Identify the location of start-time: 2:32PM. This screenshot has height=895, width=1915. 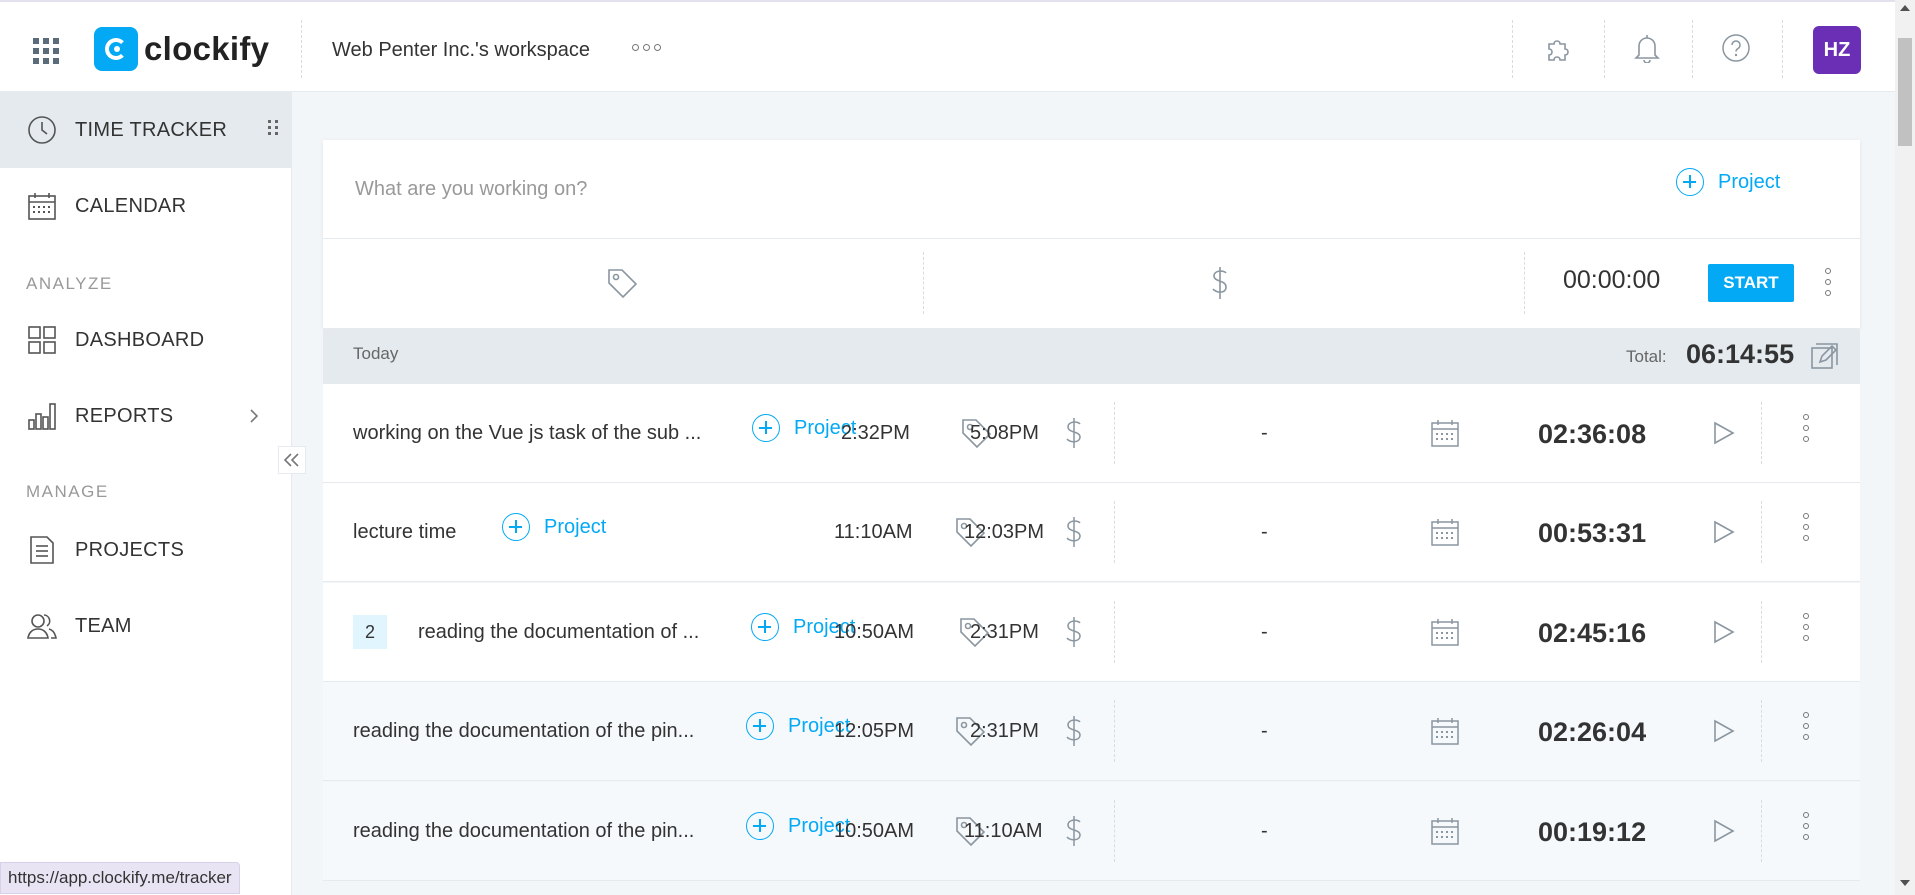
(875, 433).